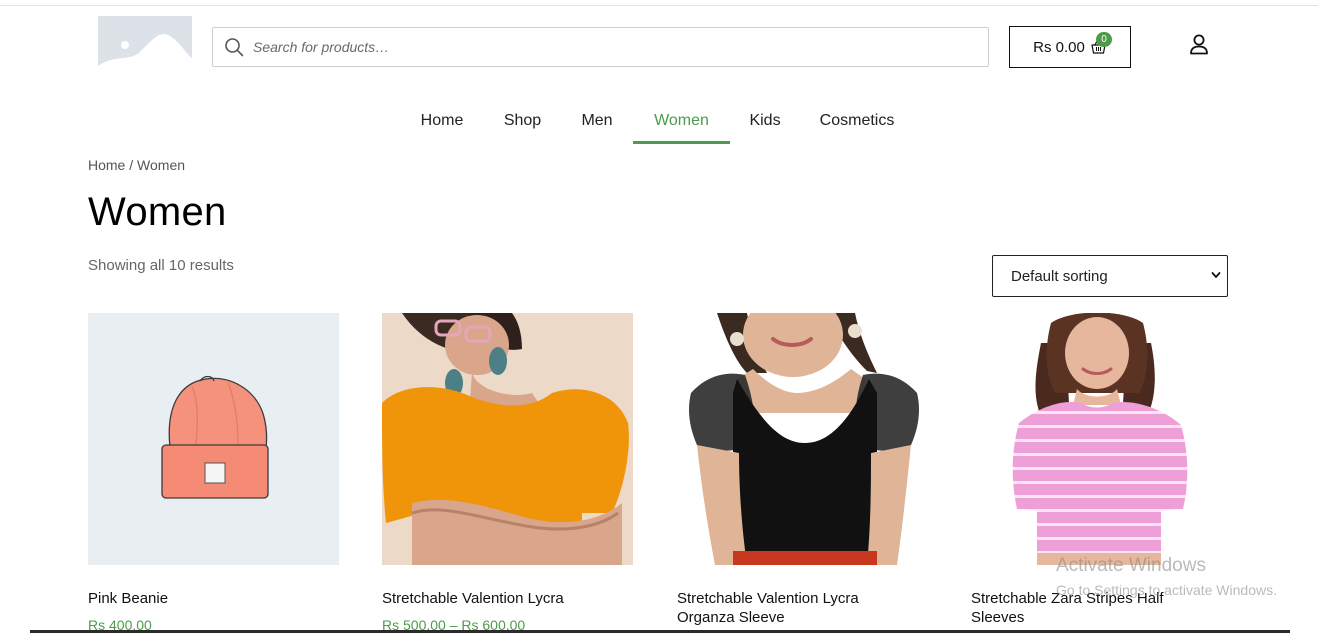 Image resolution: width=1318 pixels, height=633 pixels. I want to click on result-count: Showing all 10 results, so click(161, 265).